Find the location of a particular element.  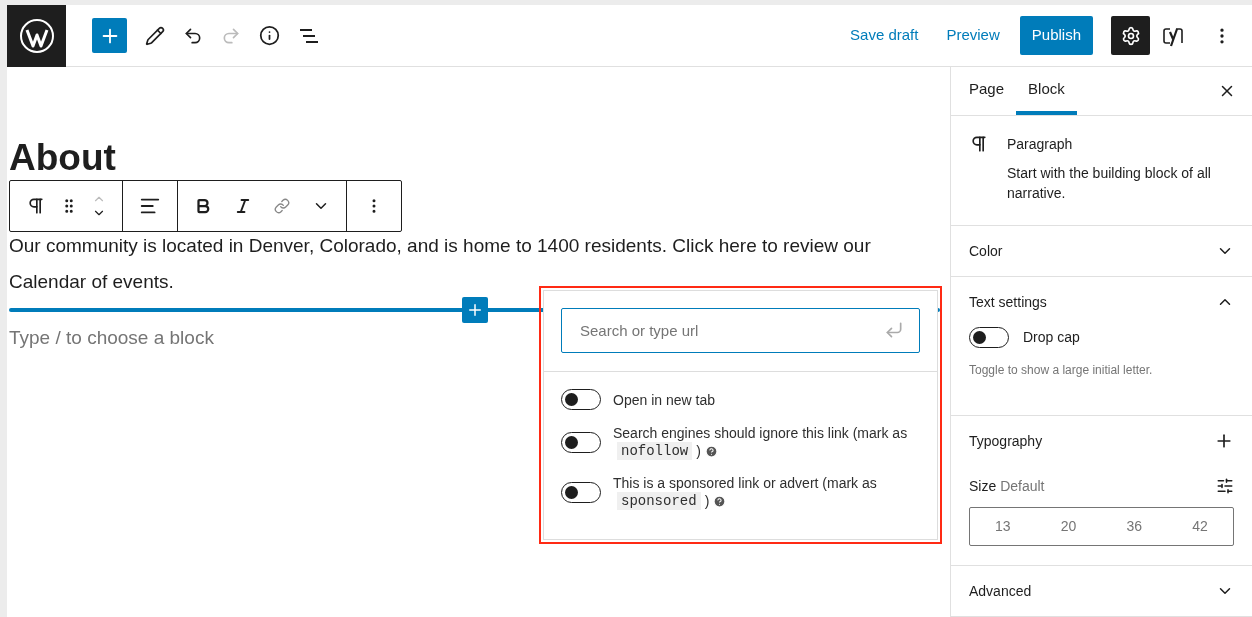

size-value: Default is located at coordinates (1022, 485).